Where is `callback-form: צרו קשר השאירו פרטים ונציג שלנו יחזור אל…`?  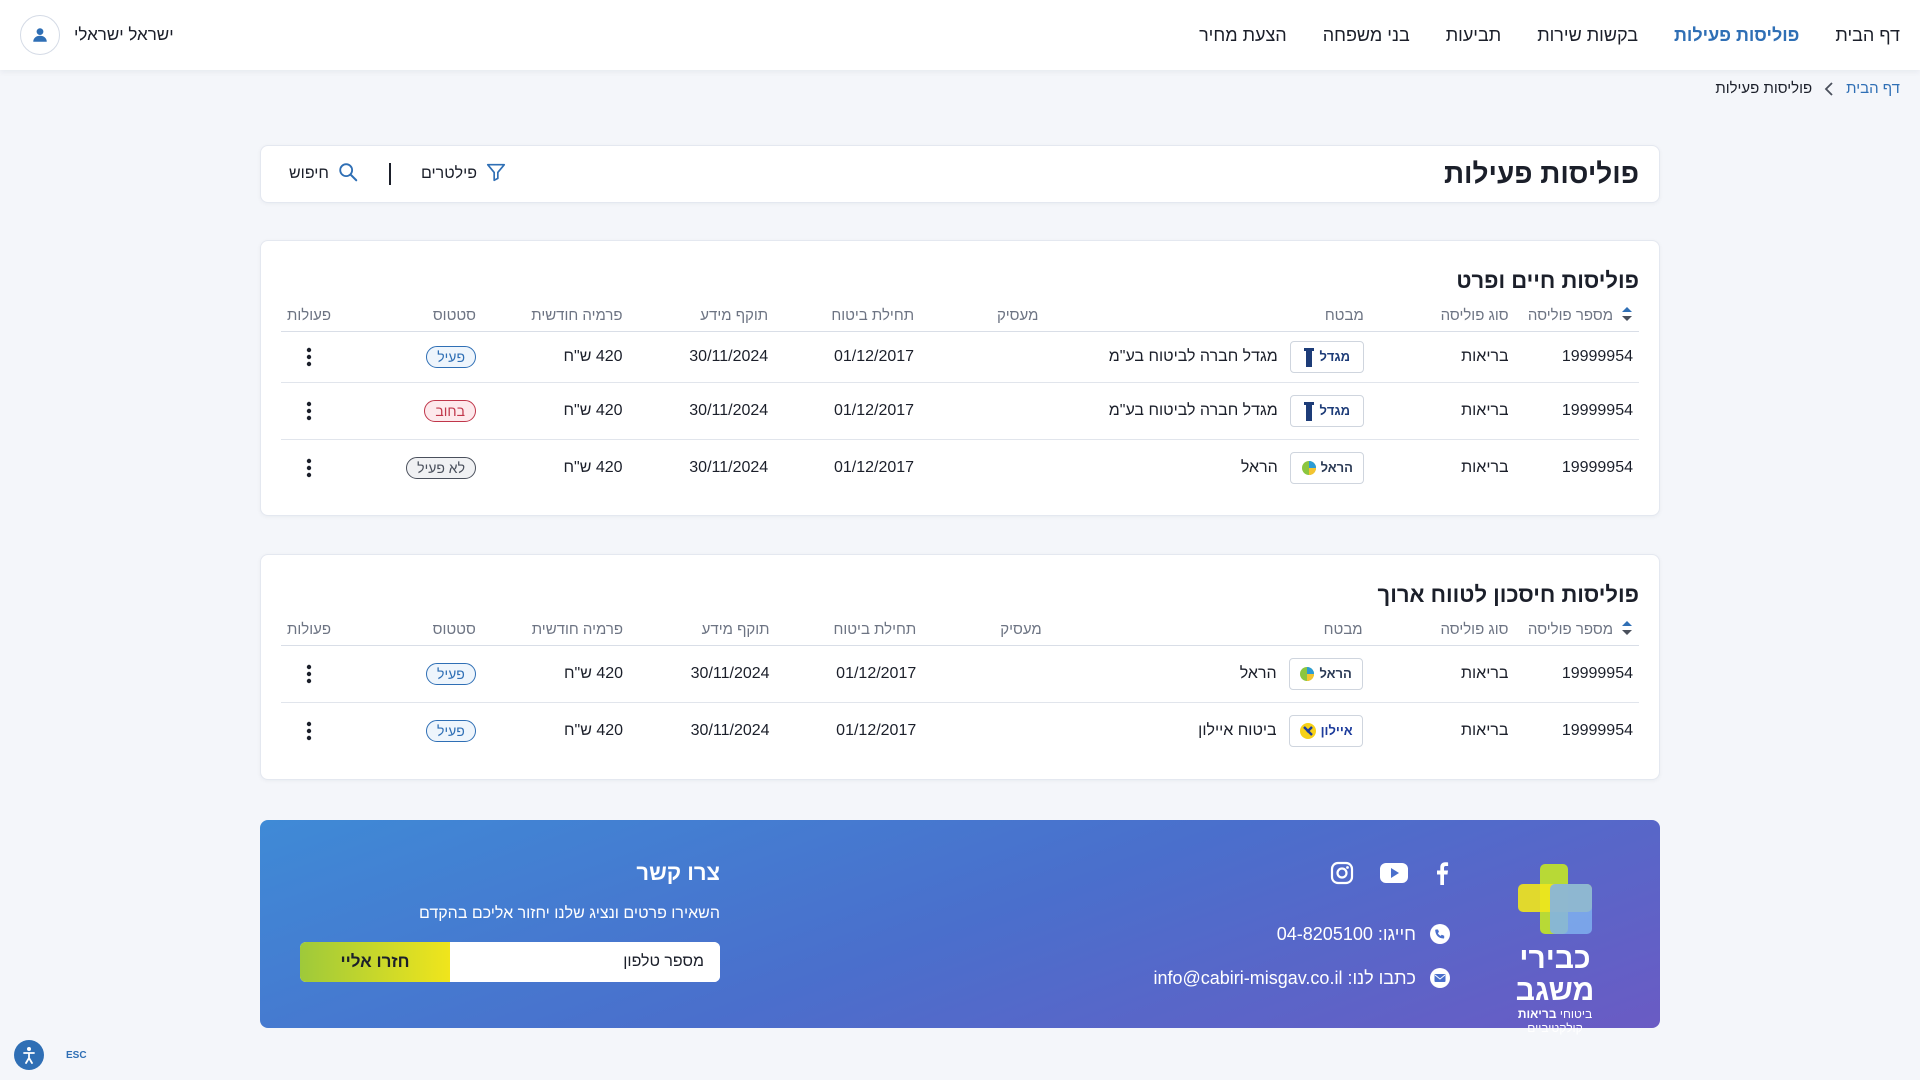
callback-form: צרו קשר השאירו פרטים ונציג שלנו יחזור אל… is located at coordinates (510, 921).